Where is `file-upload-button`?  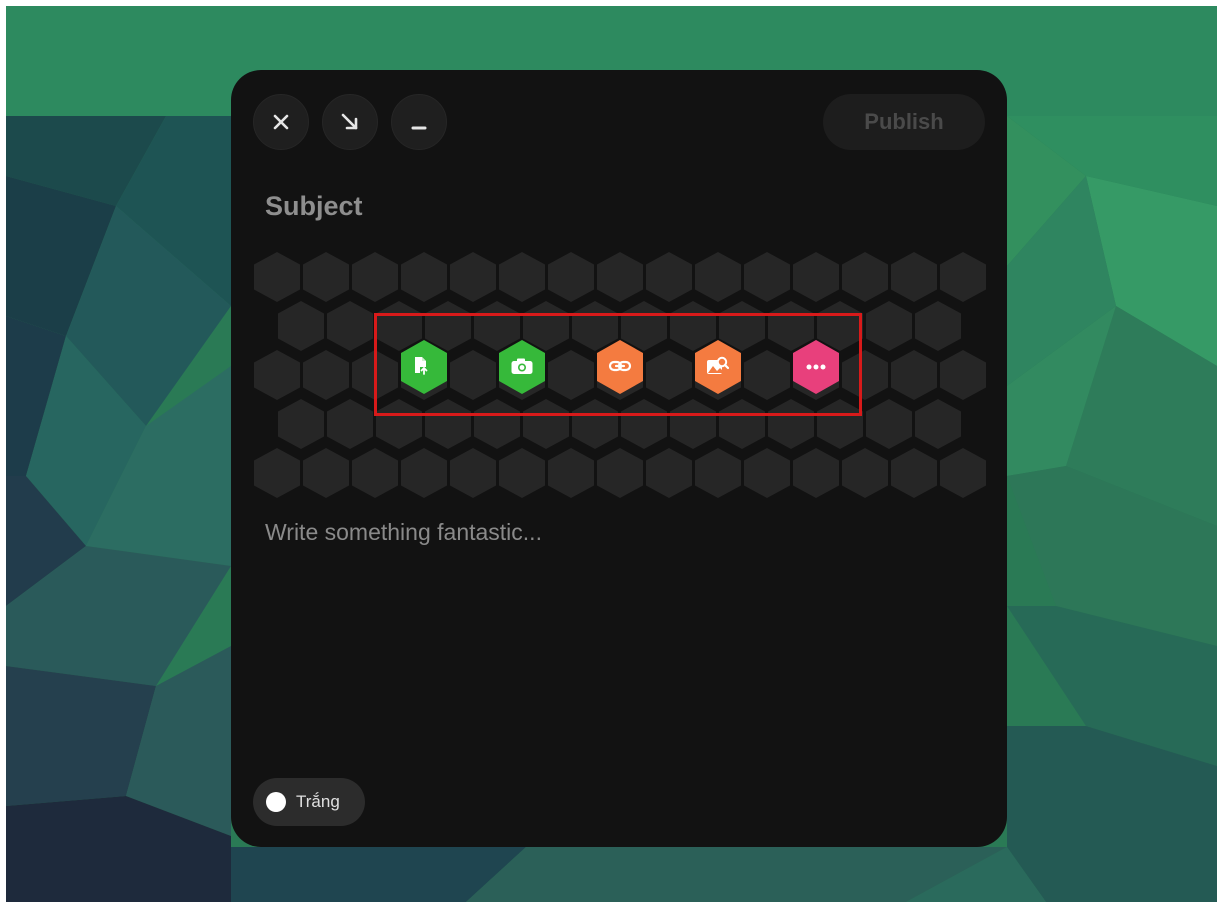 file-upload-button is located at coordinates (424, 367).